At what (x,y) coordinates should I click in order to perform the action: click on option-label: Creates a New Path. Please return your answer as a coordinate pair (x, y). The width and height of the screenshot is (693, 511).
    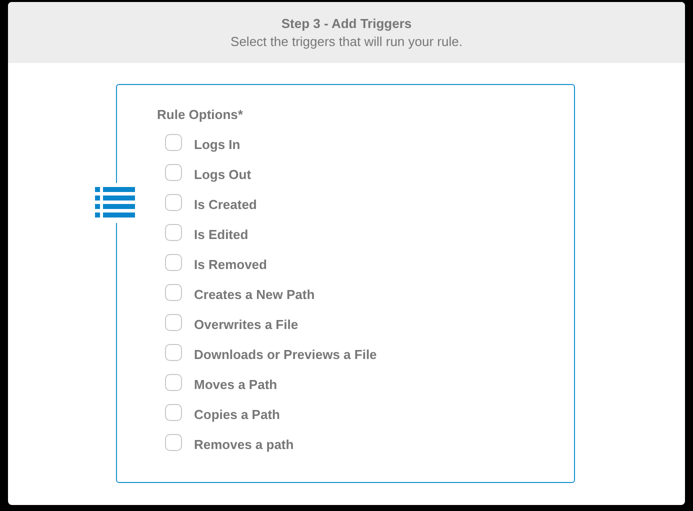
    Looking at the image, I should click on (254, 294).